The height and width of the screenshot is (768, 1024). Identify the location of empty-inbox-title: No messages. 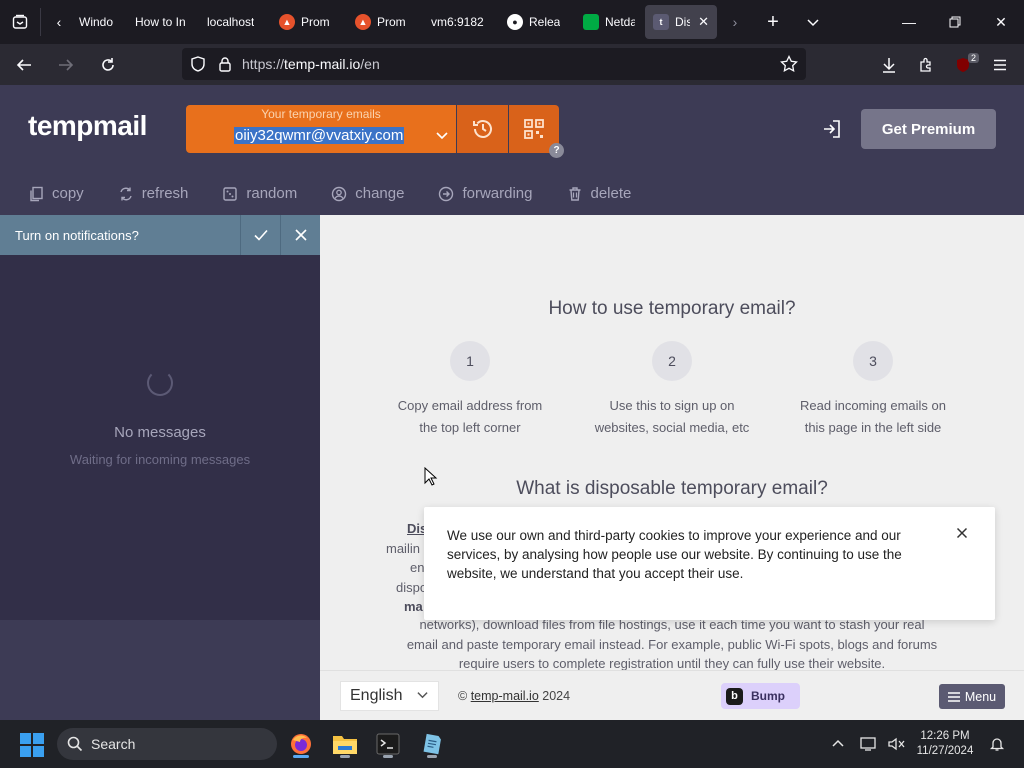
(160, 432).